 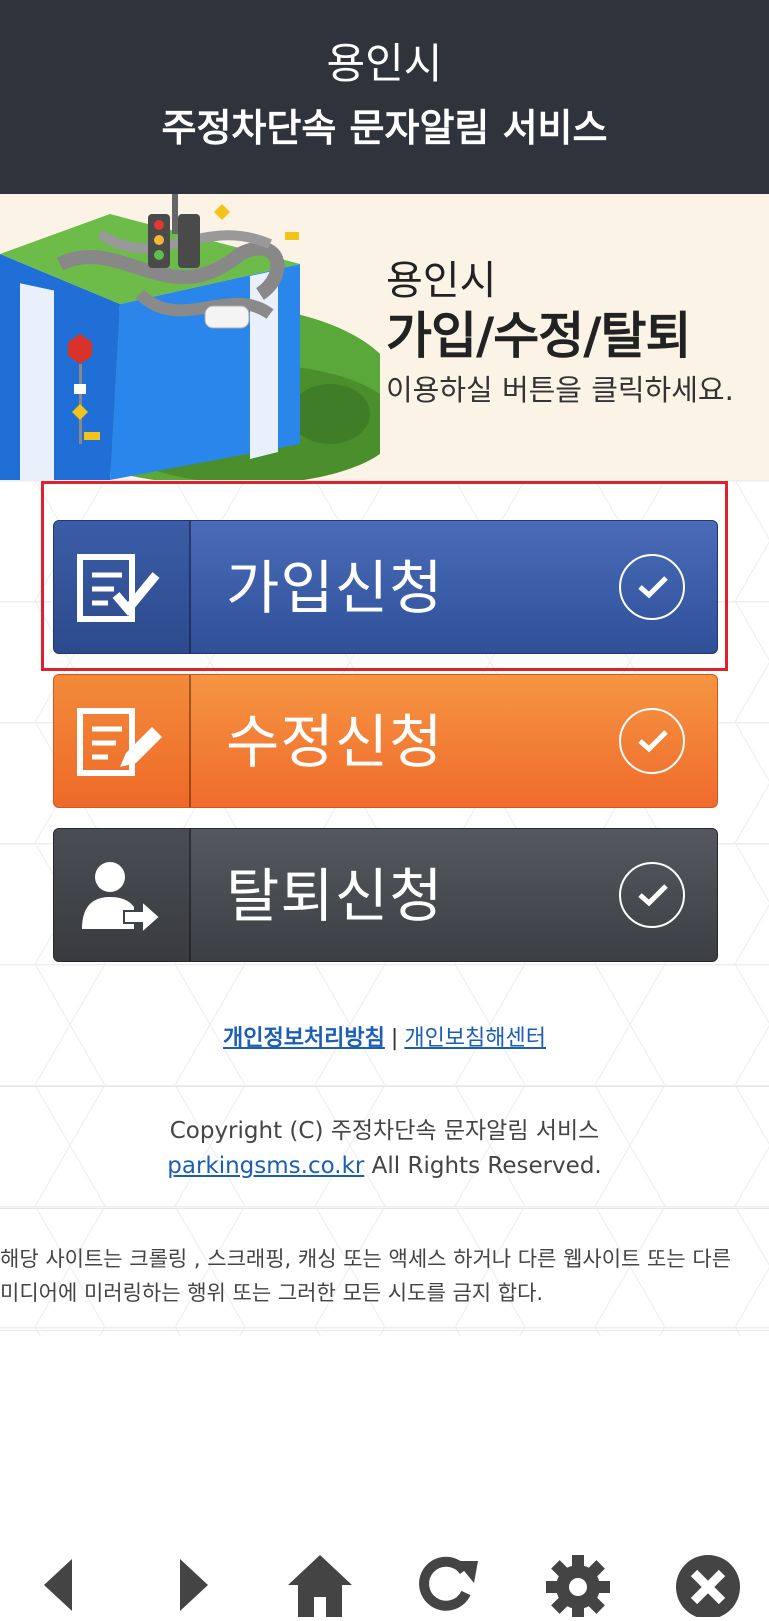 I want to click on notice-line-2: 미디어에 미러링하는 행위 또는 그러한 모든 시도를 금지 합다., so click(x=272, y=1293).